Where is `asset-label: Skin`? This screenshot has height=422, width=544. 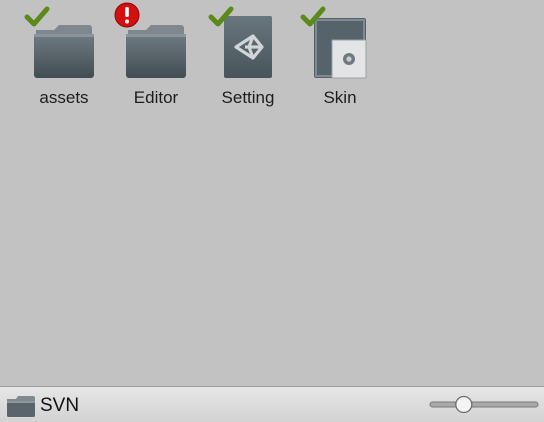
asset-label: Skin is located at coordinates (340, 97).